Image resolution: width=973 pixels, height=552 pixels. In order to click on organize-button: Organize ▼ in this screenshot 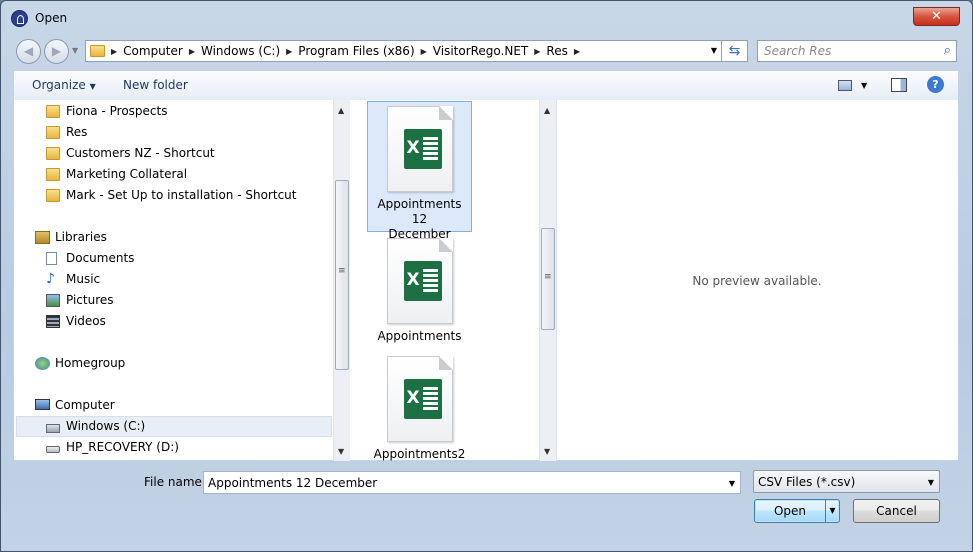, I will do `click(64, 85)`.